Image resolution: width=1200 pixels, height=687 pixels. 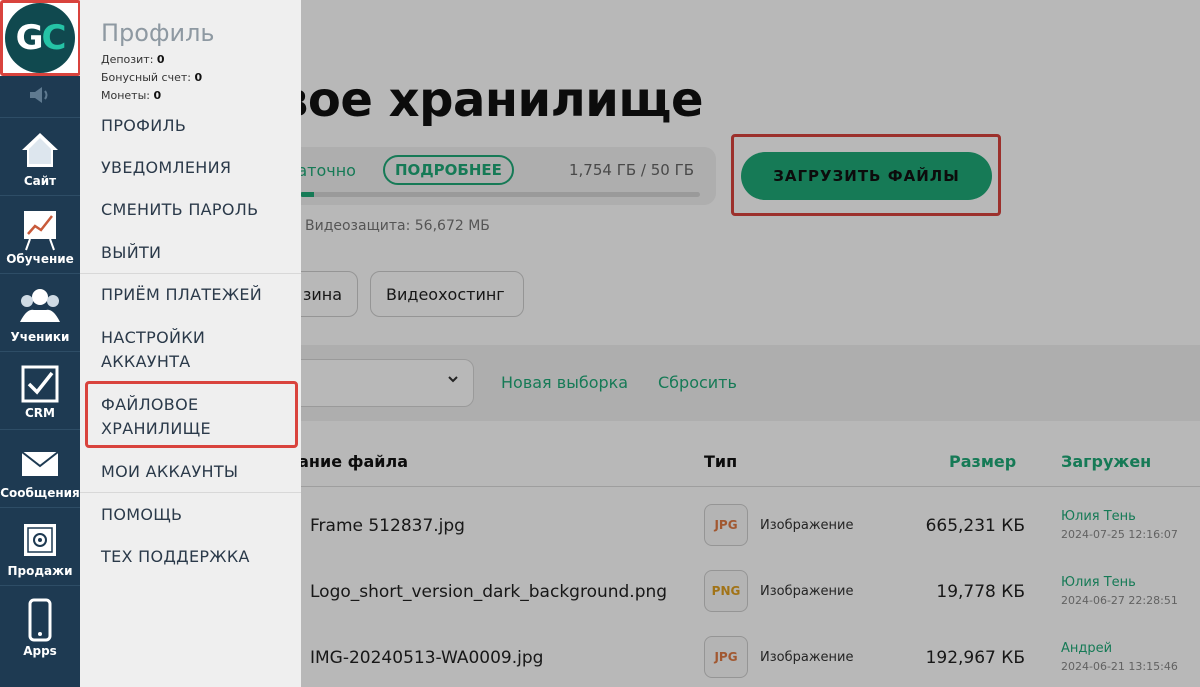 I want to click on menu-item-help: ПОМОЩЬ, so click(x=141, y=515).